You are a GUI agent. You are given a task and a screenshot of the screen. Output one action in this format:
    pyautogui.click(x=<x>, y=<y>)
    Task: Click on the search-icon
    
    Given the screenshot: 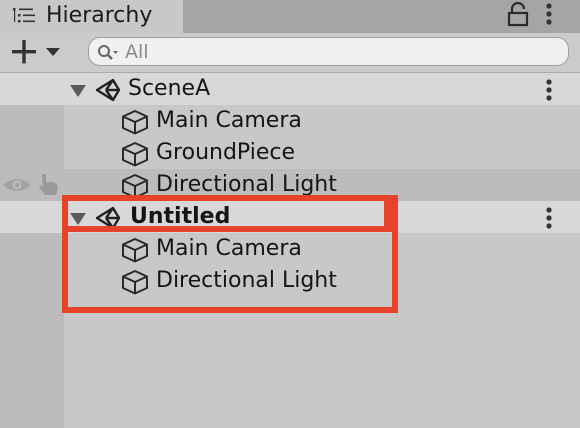 What is the action you would take?
    pyautogui.click(x=108, y=55)
    